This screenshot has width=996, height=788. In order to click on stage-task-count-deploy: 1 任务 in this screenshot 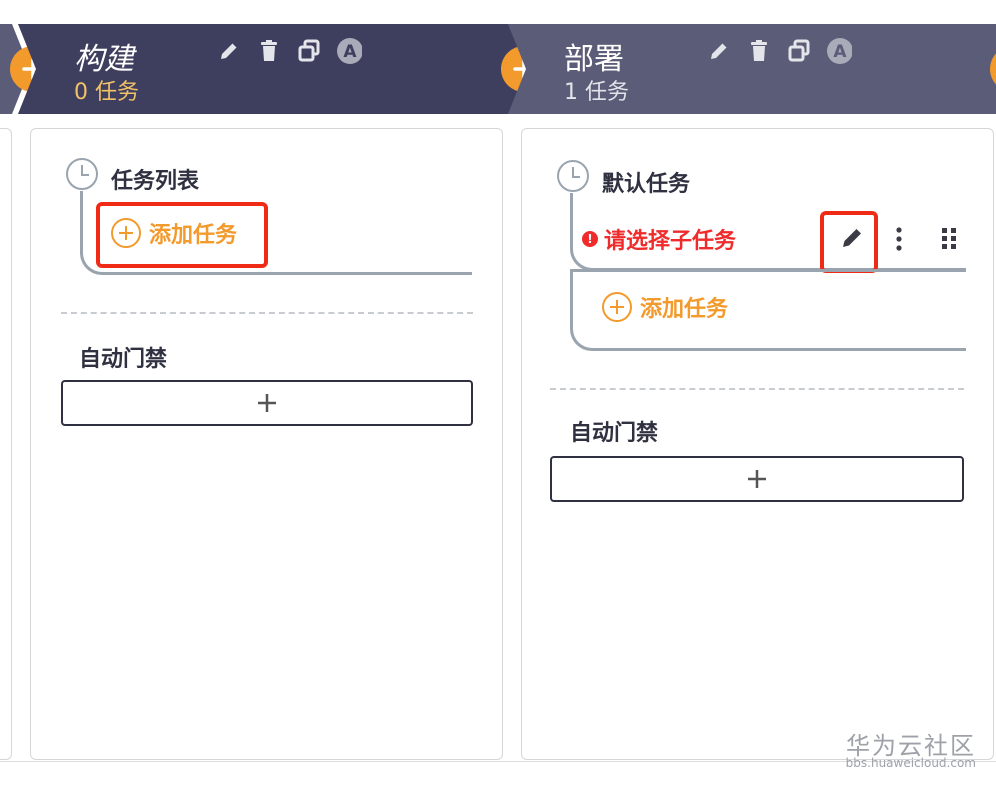, I will do `click(596, 92)`.